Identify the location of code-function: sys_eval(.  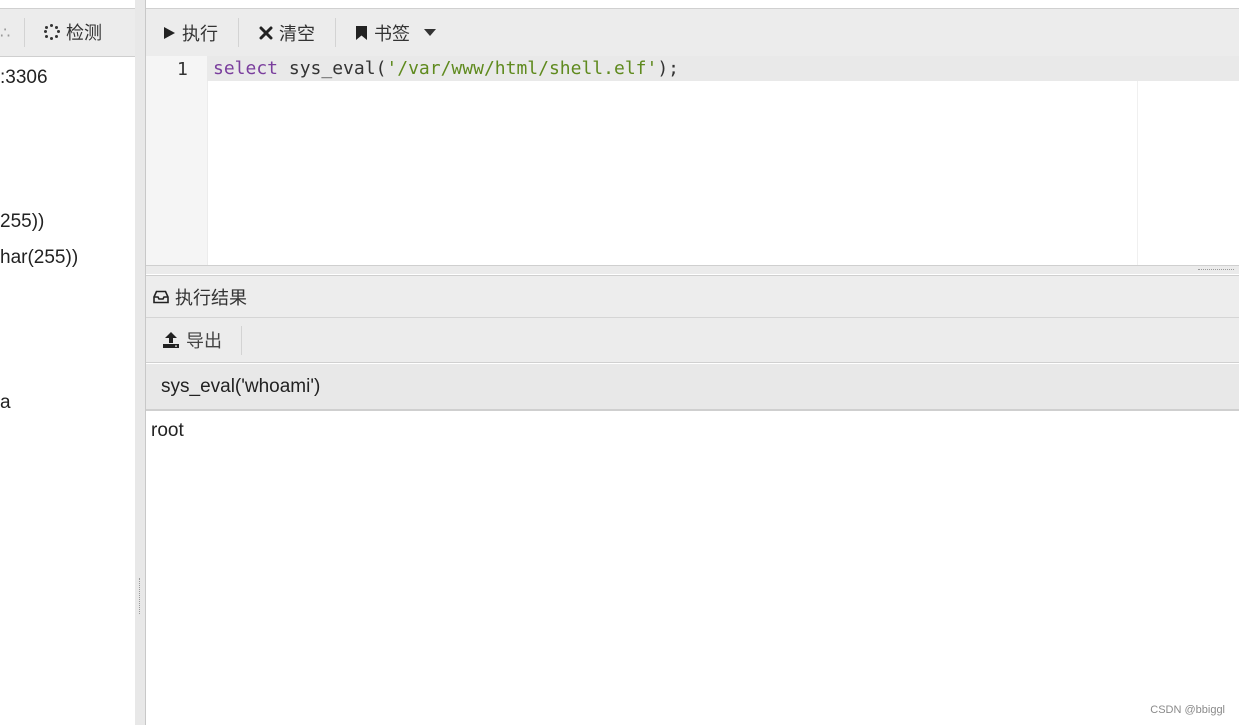
(332, 68).